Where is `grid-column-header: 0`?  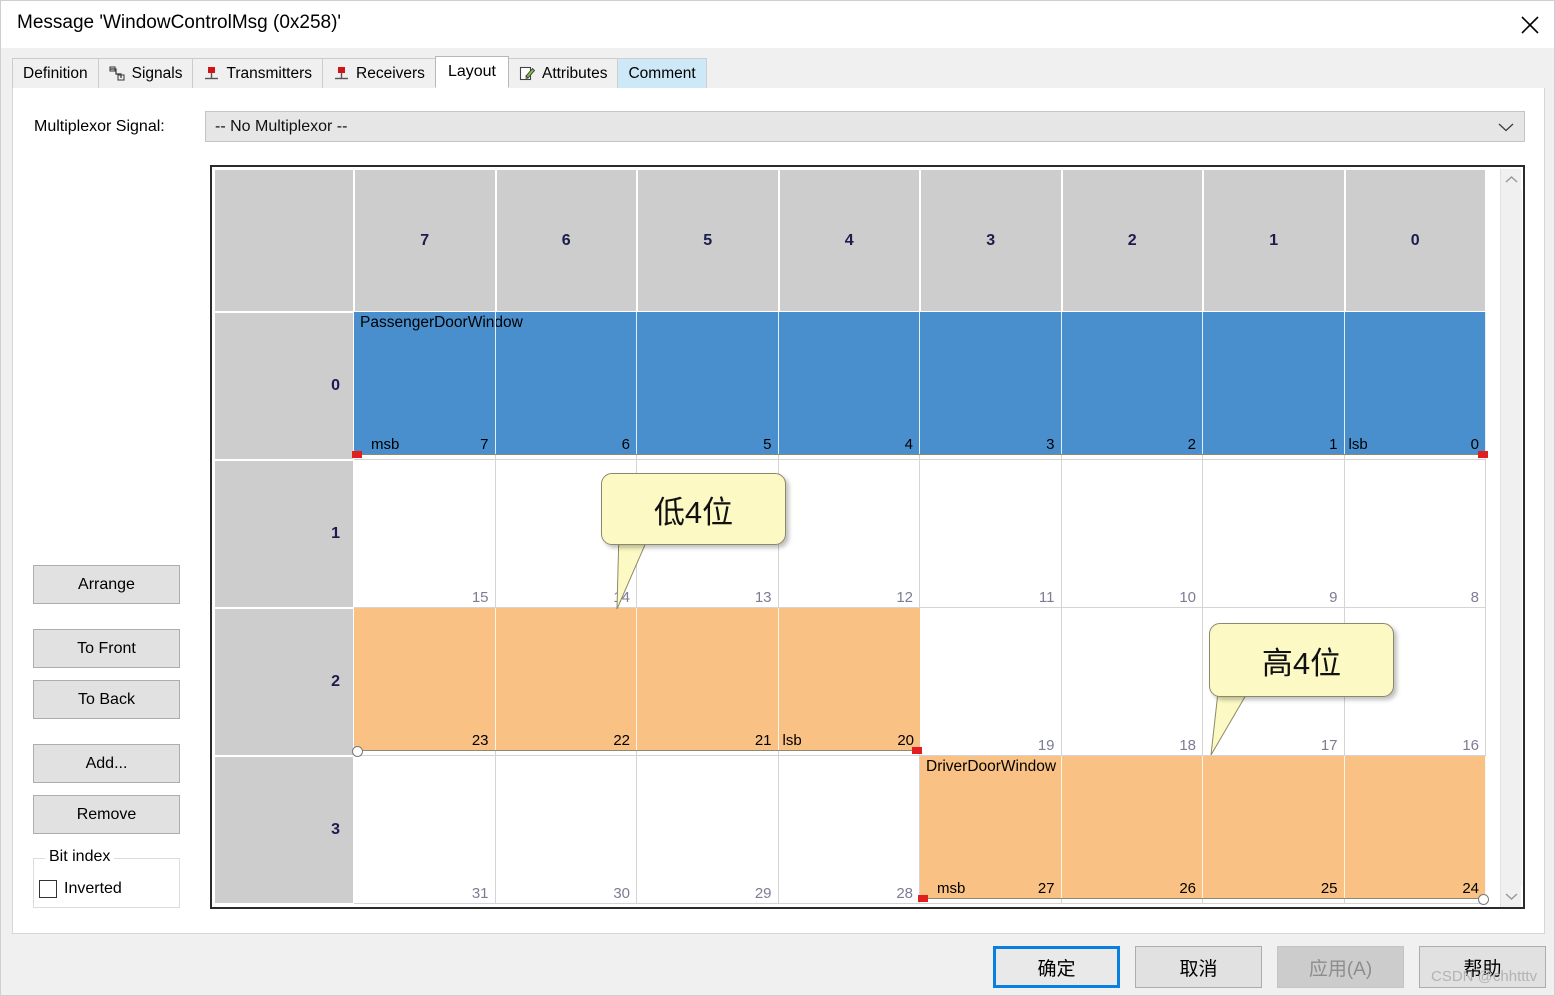 grid-column-header: 0 is located at coordinates (1415, 240).